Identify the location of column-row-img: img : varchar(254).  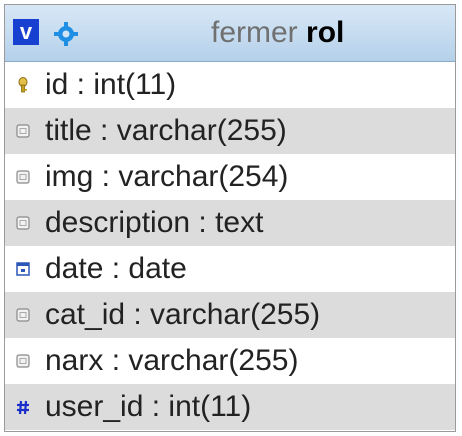
(230, 177).